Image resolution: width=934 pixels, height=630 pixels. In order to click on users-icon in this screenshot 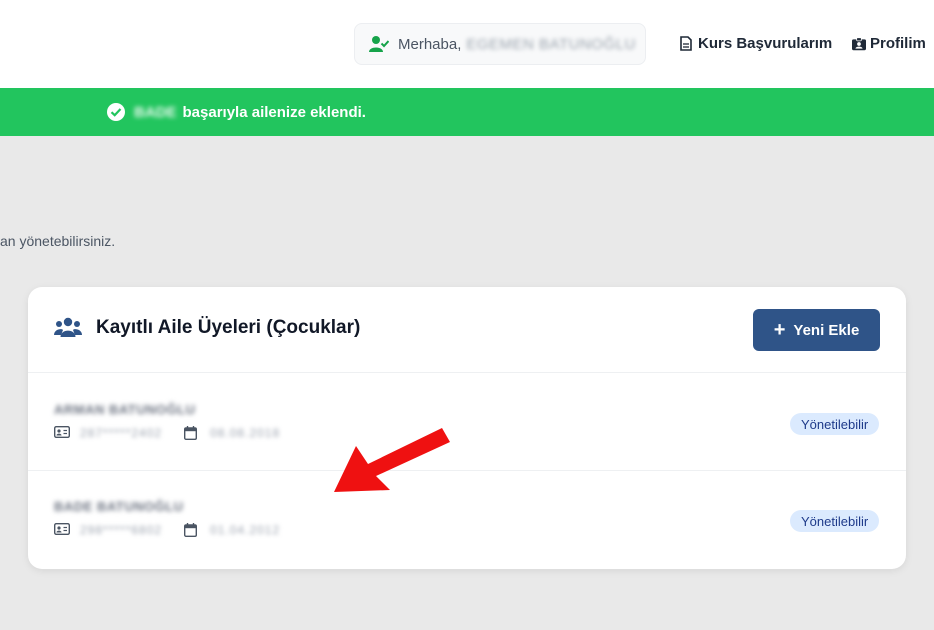, I will do `click(68, 328)`.